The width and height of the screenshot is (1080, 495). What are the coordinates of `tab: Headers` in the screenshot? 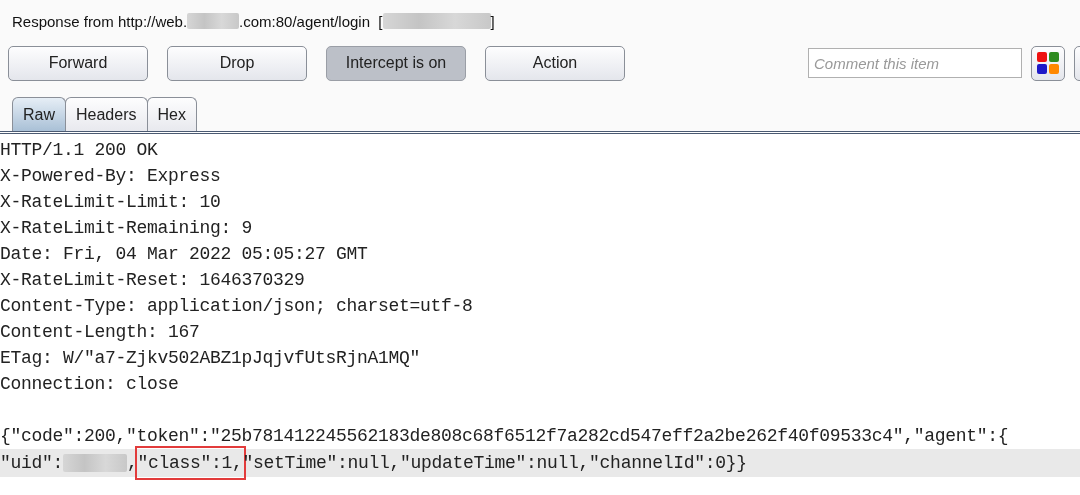 It's located at (106, 114).